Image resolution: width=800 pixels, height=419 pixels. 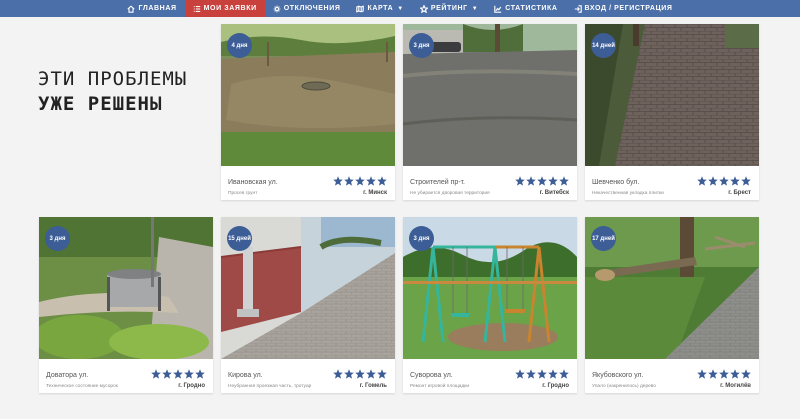 What do you see at coordinates (373, 386) in the screenshot?
I see `card-city: г. Гомель` at bounding box center [373, 386].